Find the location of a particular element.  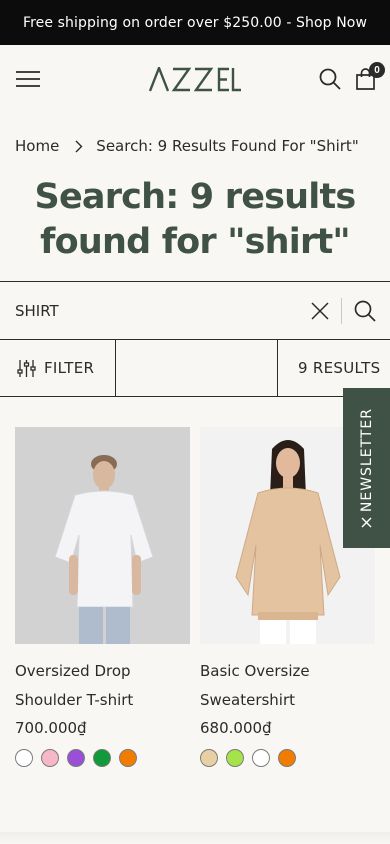

filter-label: FILTER is located at coordinates (69, 368).